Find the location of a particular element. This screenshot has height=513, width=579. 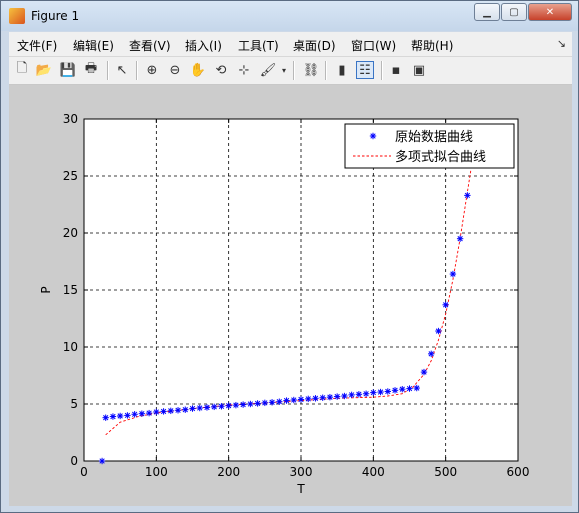

close-button: ✕ is located at coordinates (550, 12).